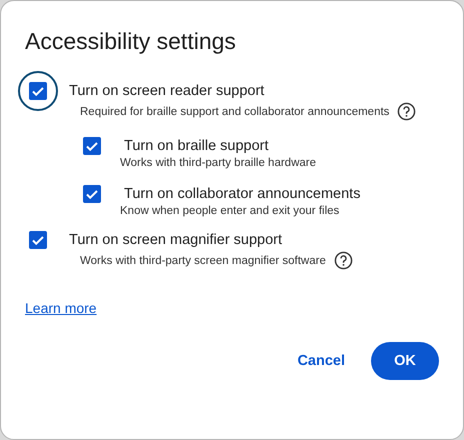 The height and width of the screenshot is (440, 464). I want to click on option-description: Required for braille support and collaborator announcements, so click(235, 112).